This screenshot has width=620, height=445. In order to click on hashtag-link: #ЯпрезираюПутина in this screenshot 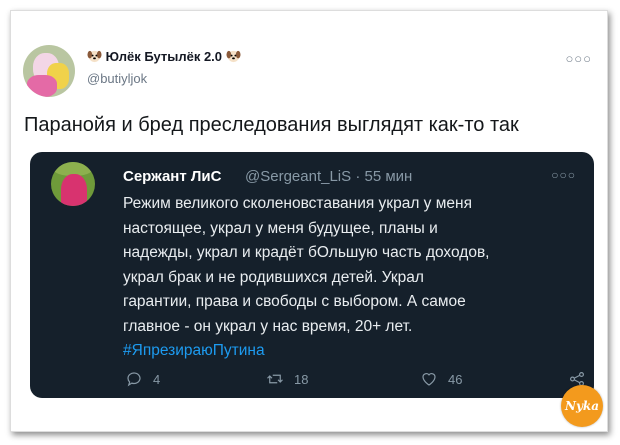, I will do `click(343, 351)`.